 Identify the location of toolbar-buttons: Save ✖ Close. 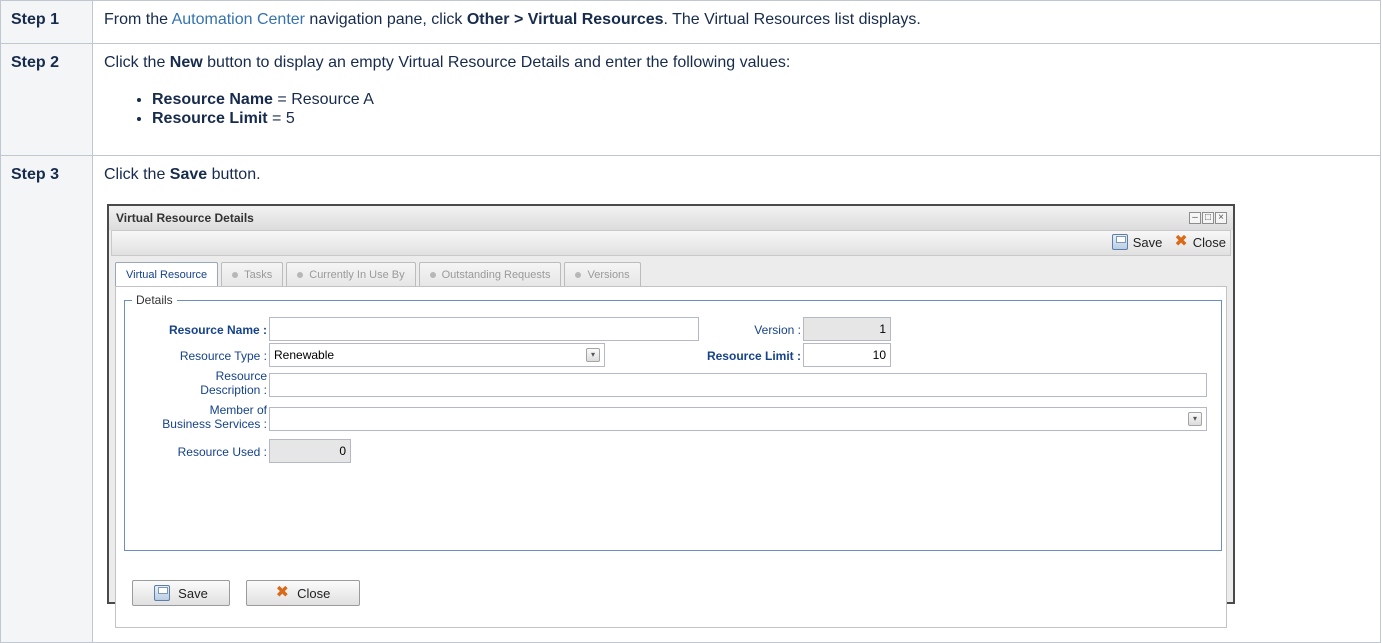
(1168, 242).